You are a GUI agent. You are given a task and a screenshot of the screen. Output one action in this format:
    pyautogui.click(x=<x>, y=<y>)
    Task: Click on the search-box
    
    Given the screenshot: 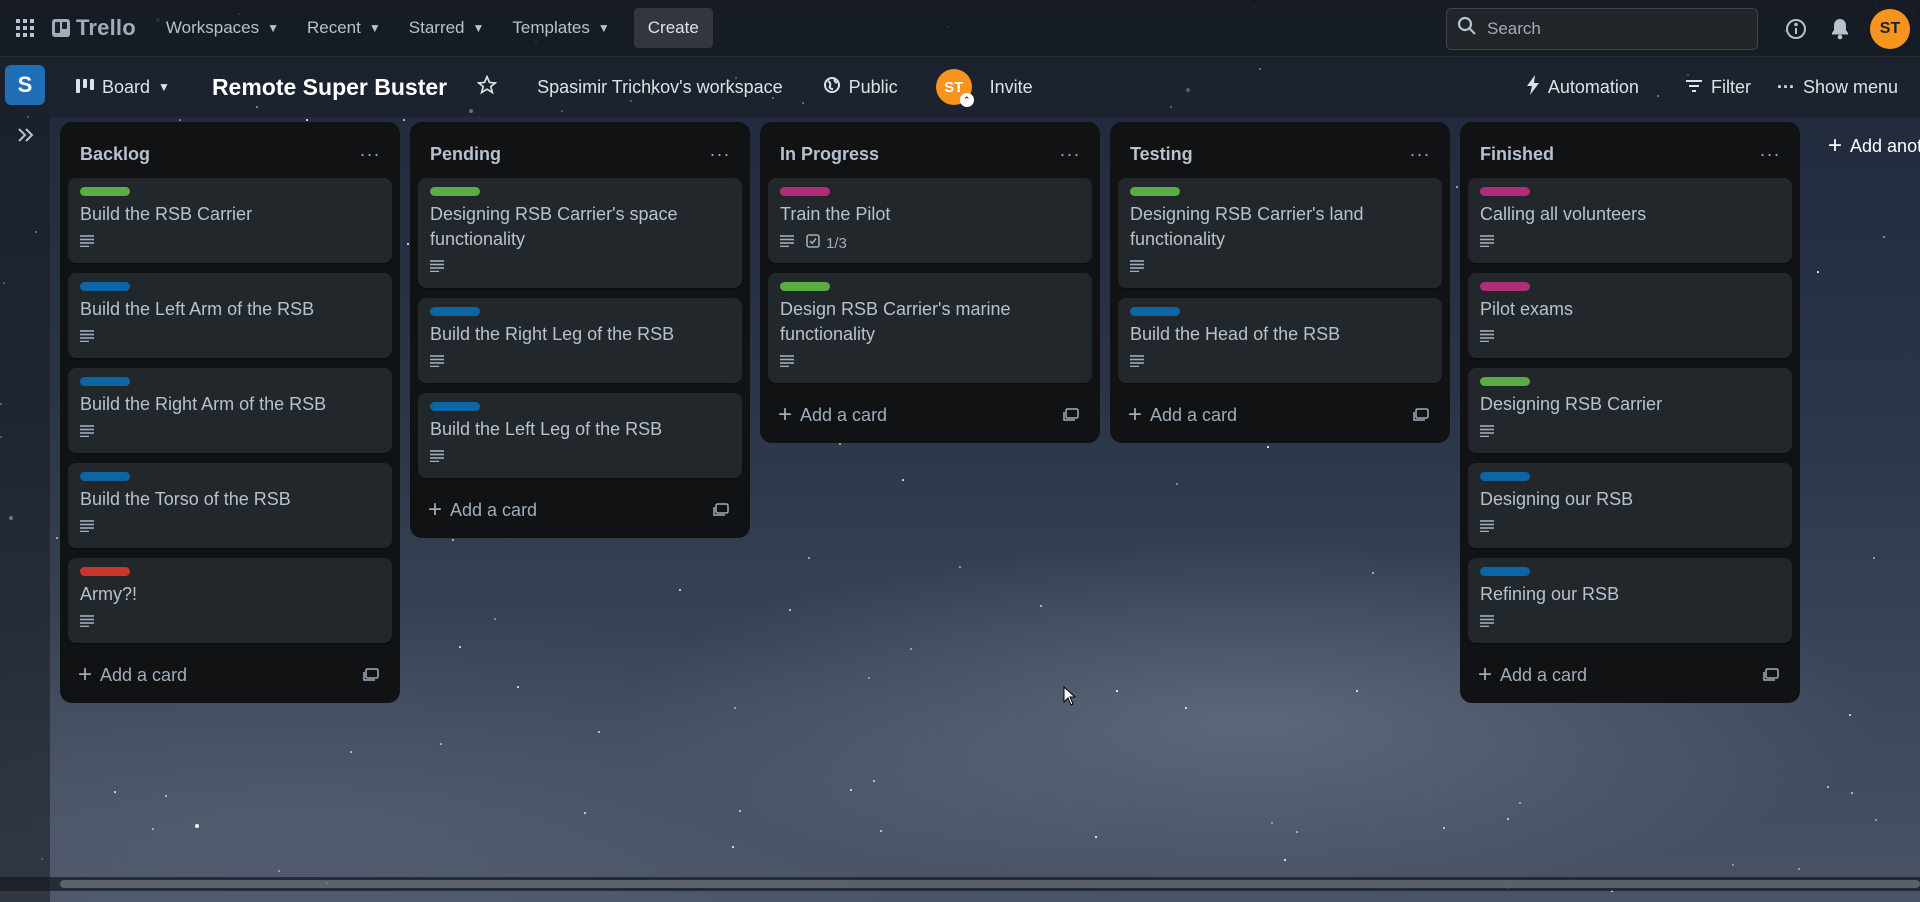 What is the action you would take?
    pyautogui.click(x=1602, y=28)
    